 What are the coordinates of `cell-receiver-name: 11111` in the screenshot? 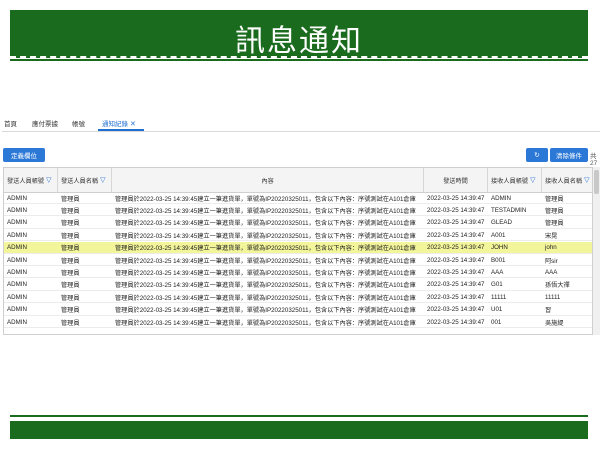 It's located at (553, 297).